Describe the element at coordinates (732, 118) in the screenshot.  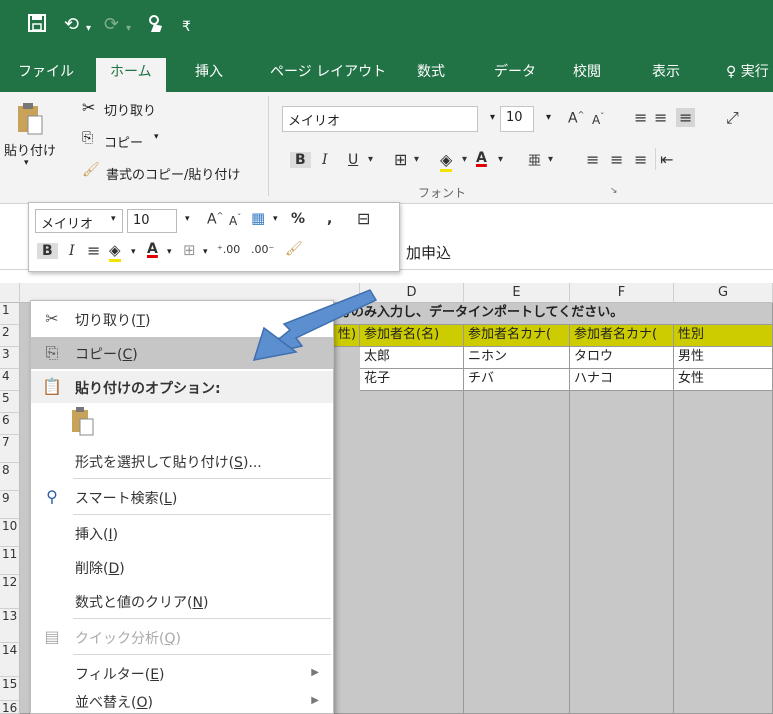
I see `orientation-icon: ⤢` at that location.